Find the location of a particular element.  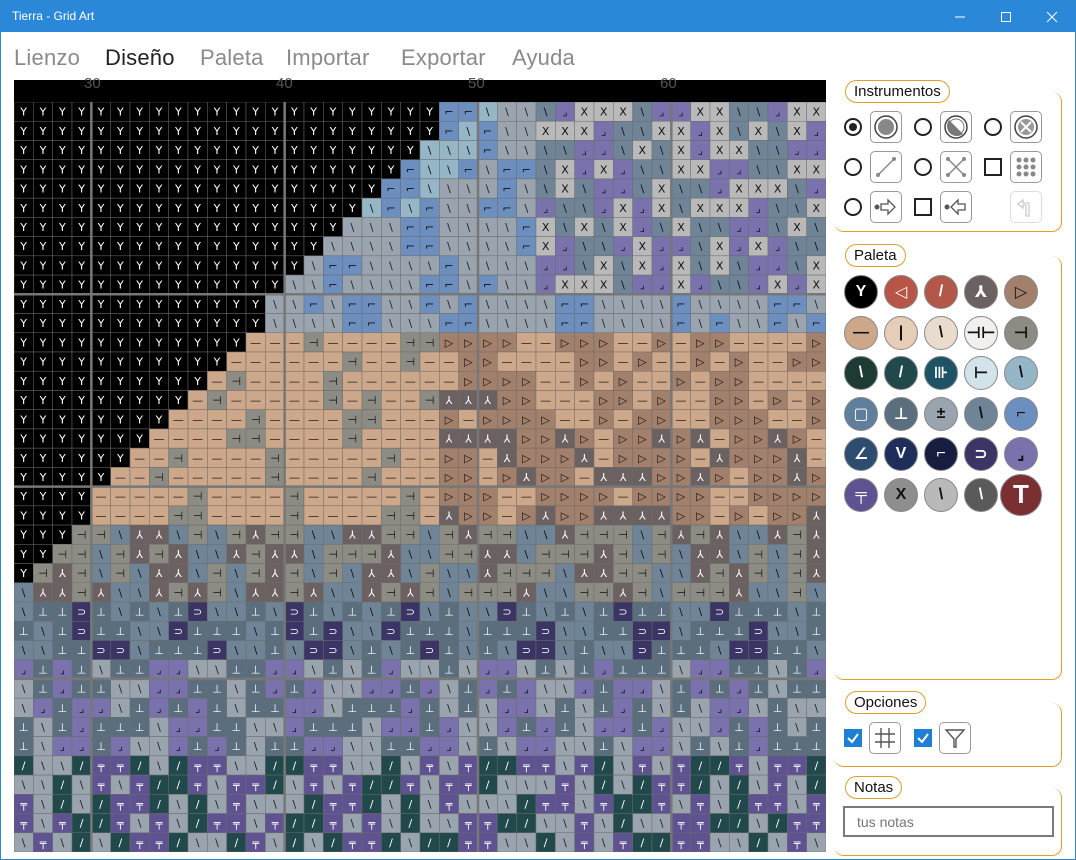

tool-radio-line is located at coordinates (853, 167).